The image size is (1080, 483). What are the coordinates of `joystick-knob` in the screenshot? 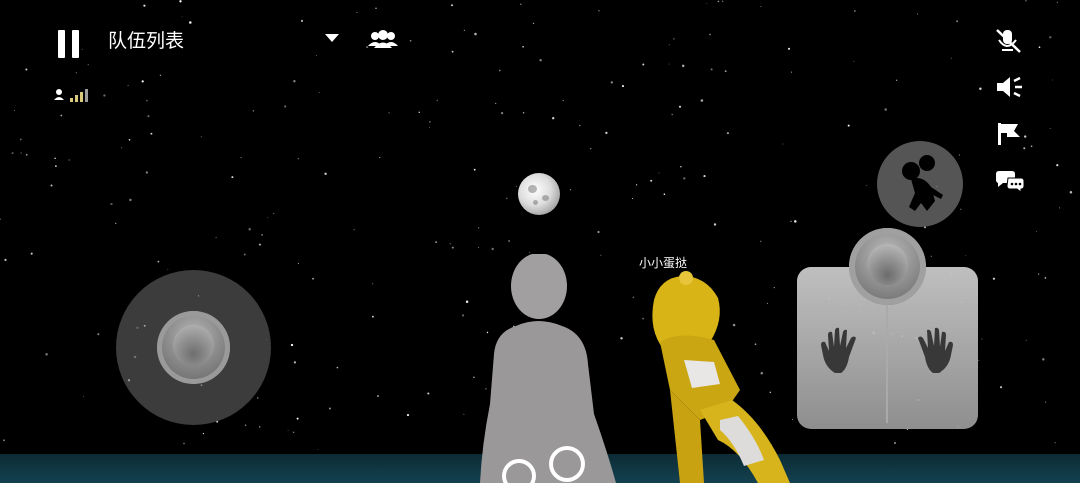 It's located at (193, 347).